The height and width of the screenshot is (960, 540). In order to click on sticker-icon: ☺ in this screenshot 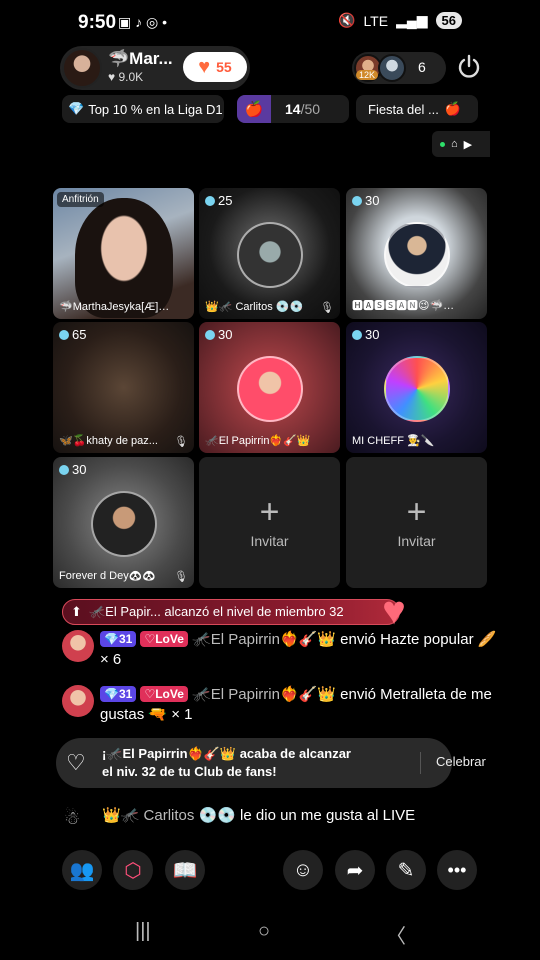, I will do `click(303, 869)`.